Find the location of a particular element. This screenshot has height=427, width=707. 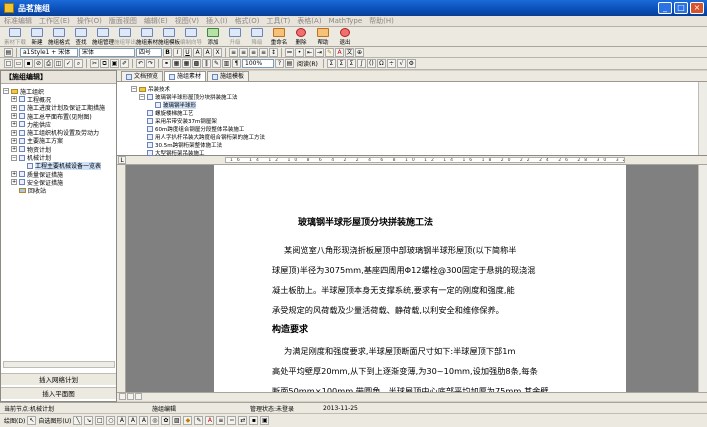

picture-icon: ▨ is located at coordinates (177, 420).